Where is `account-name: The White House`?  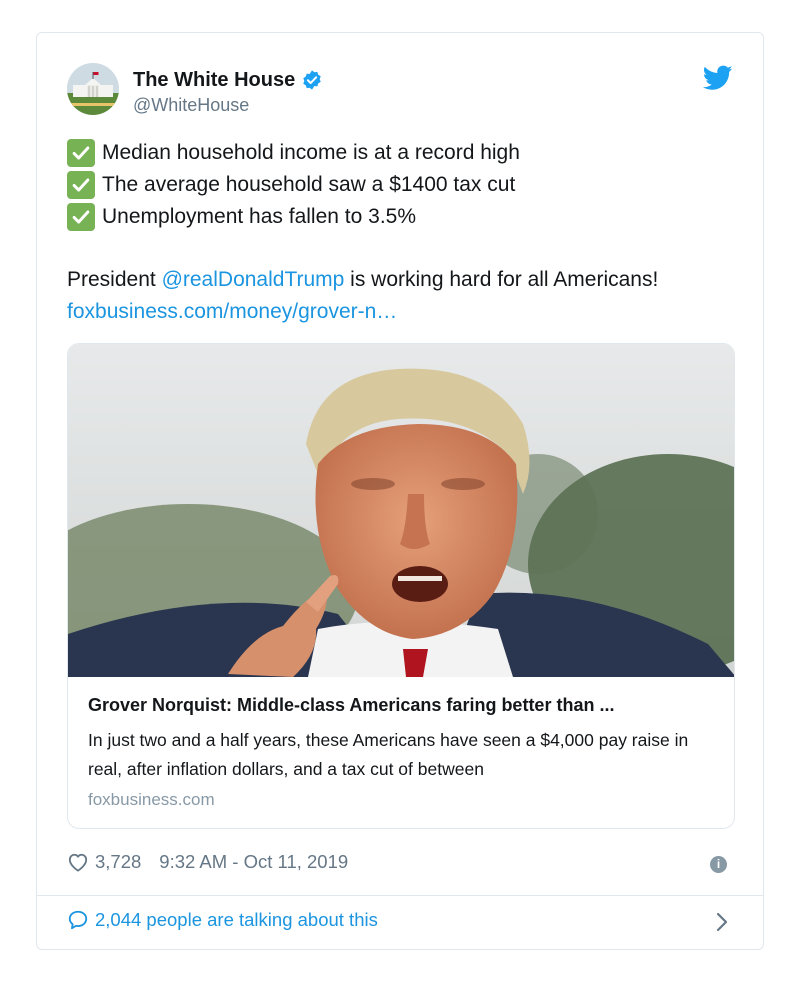 account-name: The White House is located at coordinates (214, 80).